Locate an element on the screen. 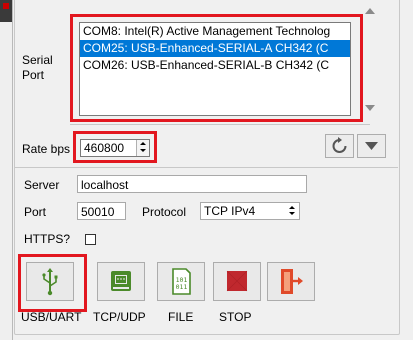 The image size is (413, 340). exit-button is located at coordinates (291, 281).